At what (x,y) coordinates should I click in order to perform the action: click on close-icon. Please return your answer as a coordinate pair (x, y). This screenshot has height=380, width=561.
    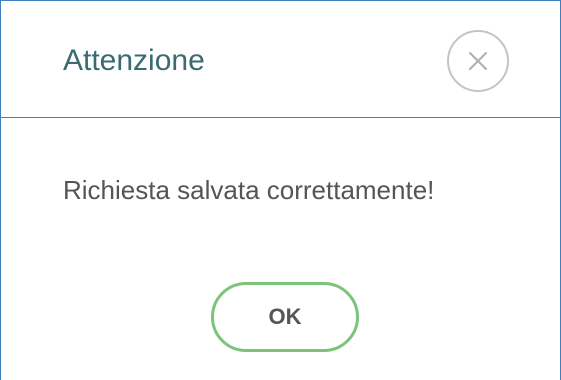
    Looking at the image, I should click on (478, 61).